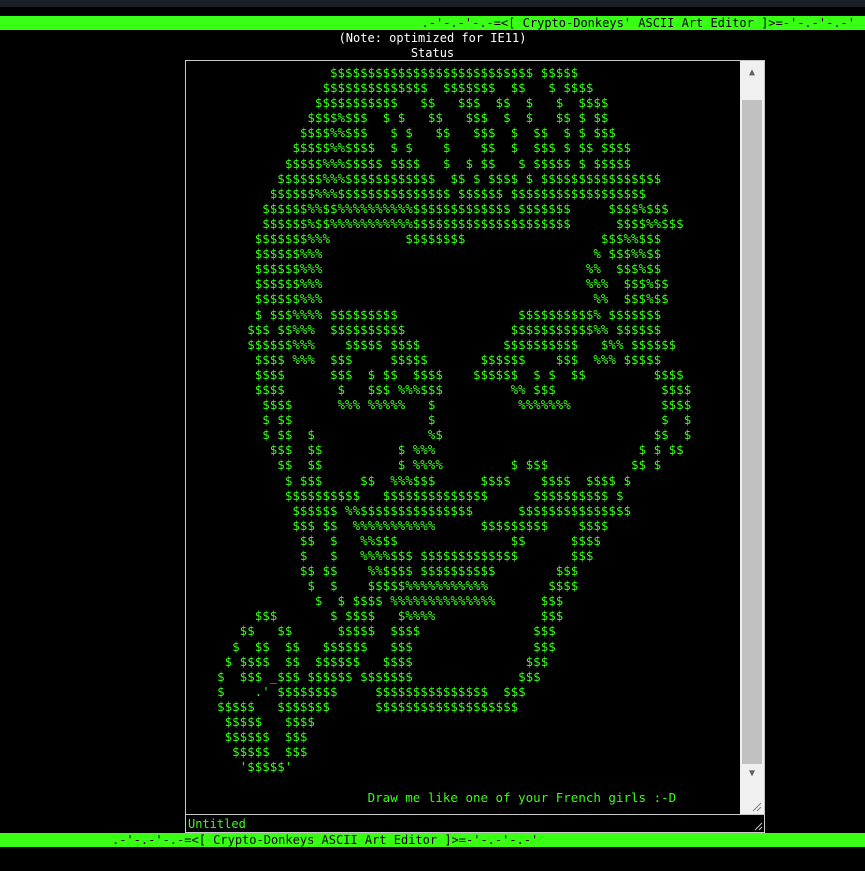  What do you see at coordinates (432, 3) in the screenshot?
I see `window-top-strip` at bounding box center [432, 3].